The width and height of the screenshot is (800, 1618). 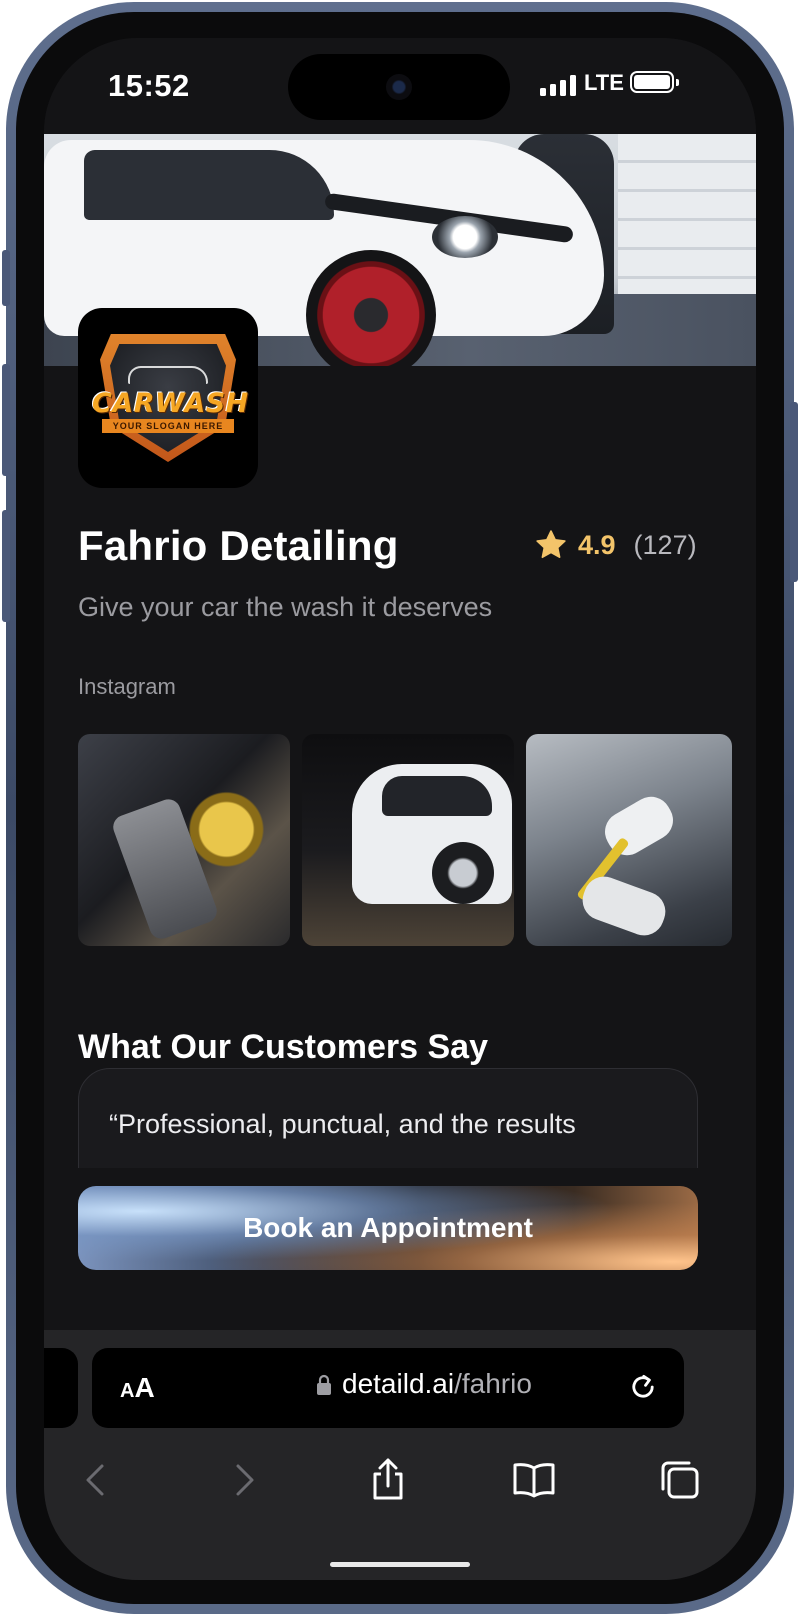 I want to click on browser-toolbar, so click(x=400, y=1478).